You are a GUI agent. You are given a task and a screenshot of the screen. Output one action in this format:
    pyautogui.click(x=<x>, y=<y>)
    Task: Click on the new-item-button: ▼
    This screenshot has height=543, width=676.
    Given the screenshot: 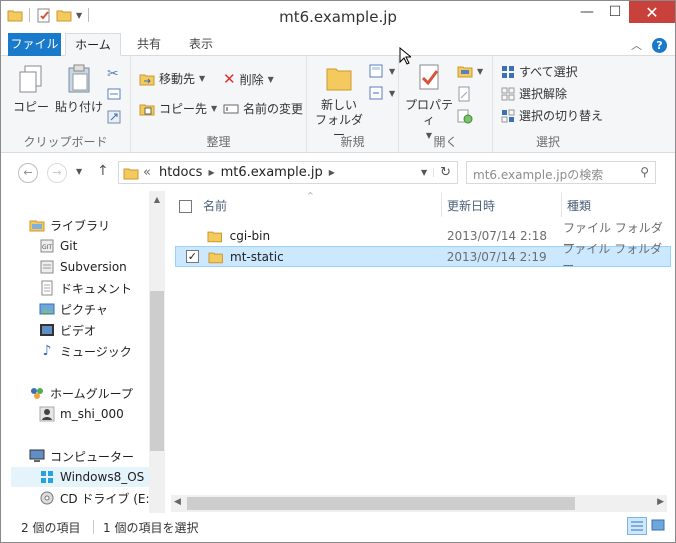 What is the action you would take?
    pyautogui.click(x=382, y=71)
    